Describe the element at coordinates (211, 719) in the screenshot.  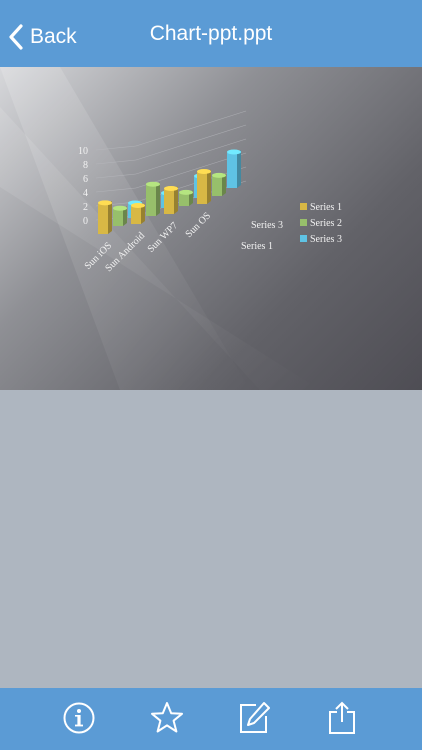
I see `bottom-toolbar` at that location.